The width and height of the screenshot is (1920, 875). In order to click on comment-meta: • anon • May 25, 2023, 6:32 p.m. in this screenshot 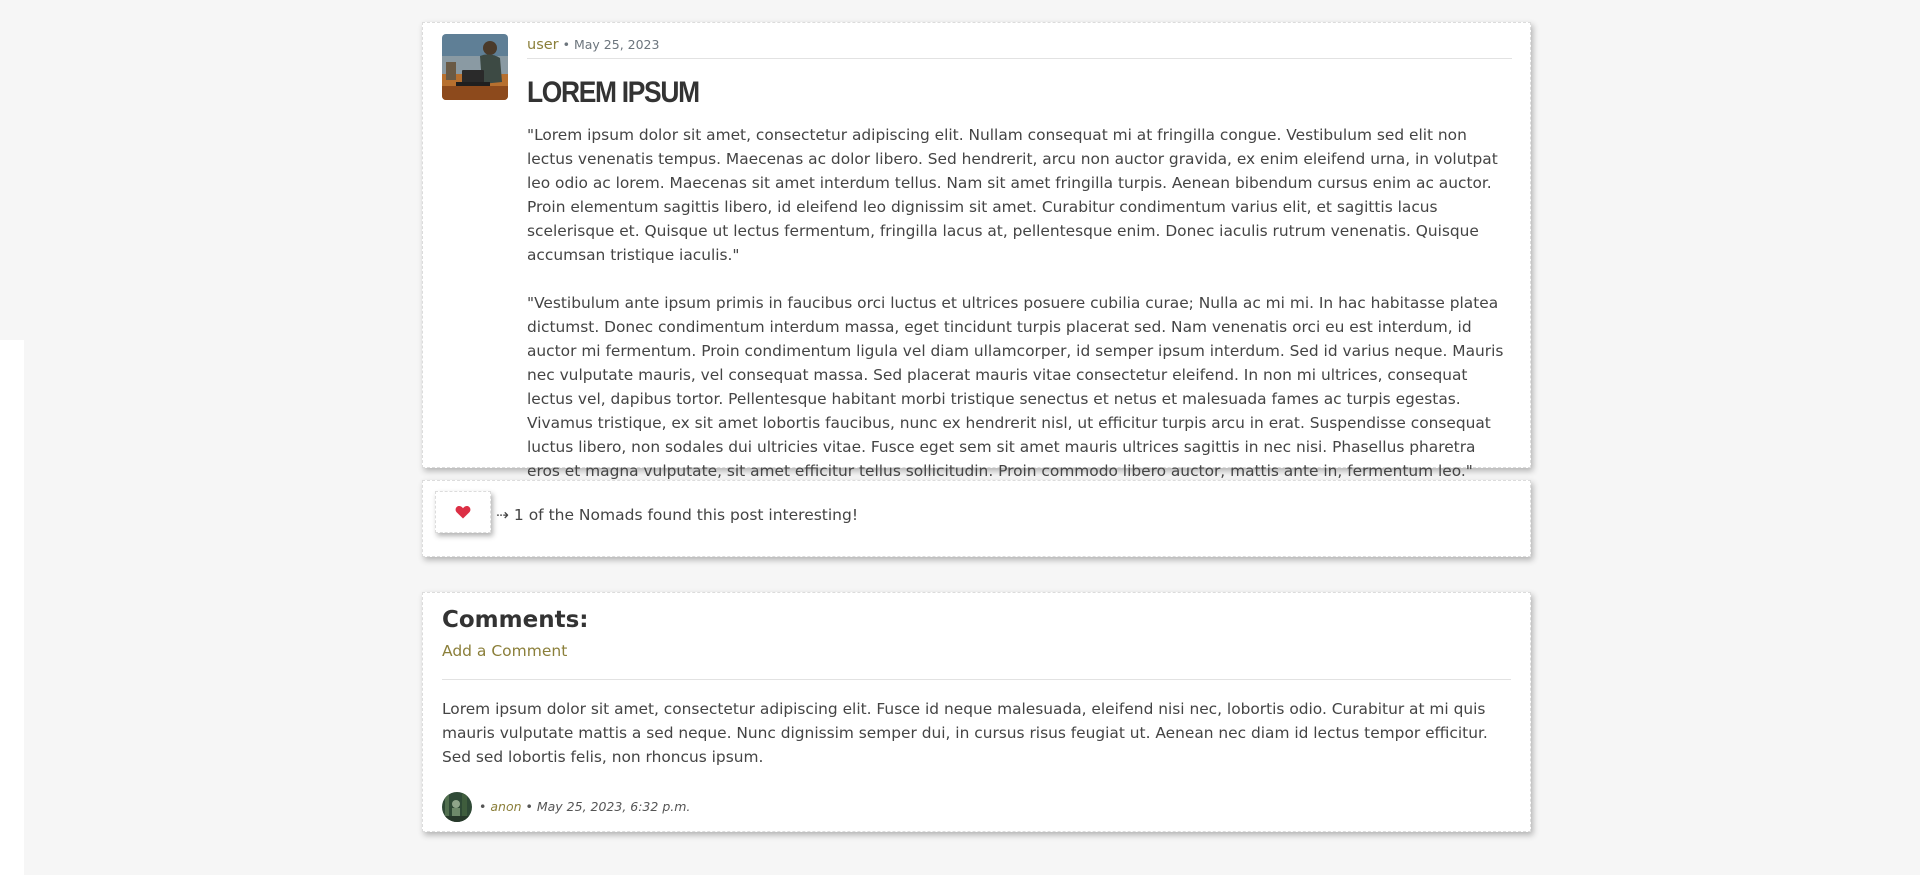, I will do `click(584, 807)`.